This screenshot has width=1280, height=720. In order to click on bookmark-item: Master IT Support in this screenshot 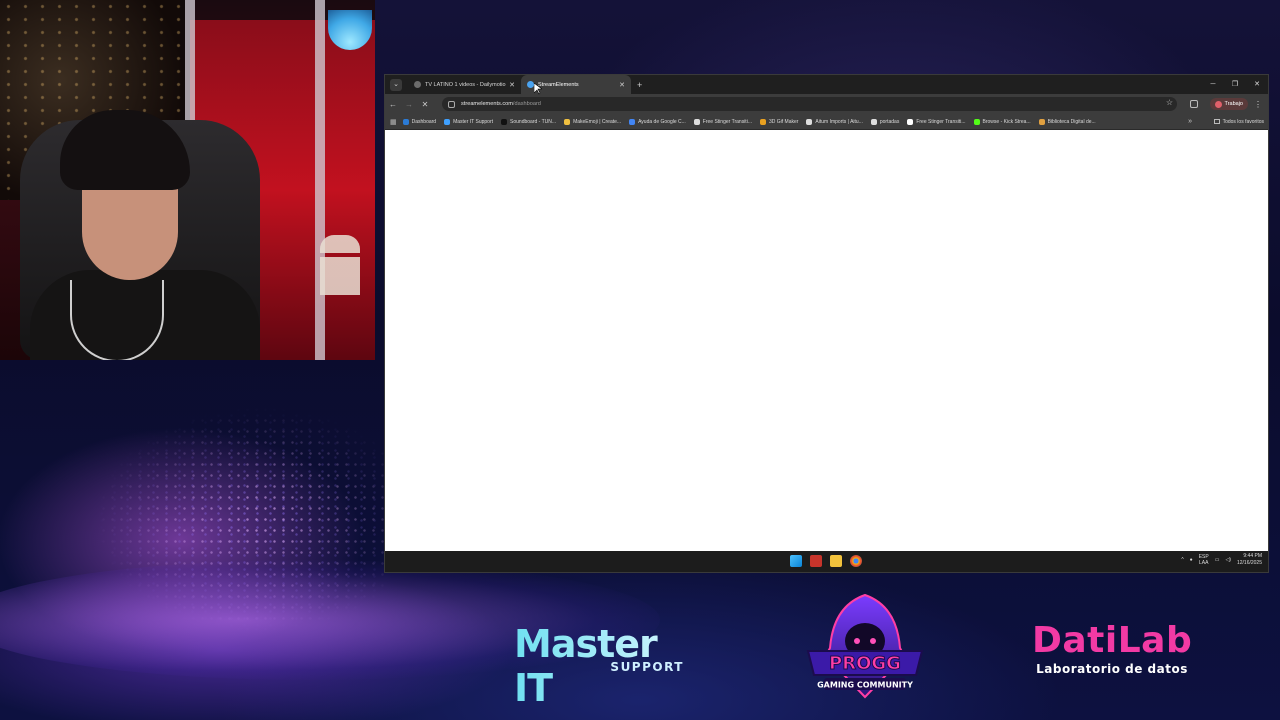, I will do `click(469, 121)`.